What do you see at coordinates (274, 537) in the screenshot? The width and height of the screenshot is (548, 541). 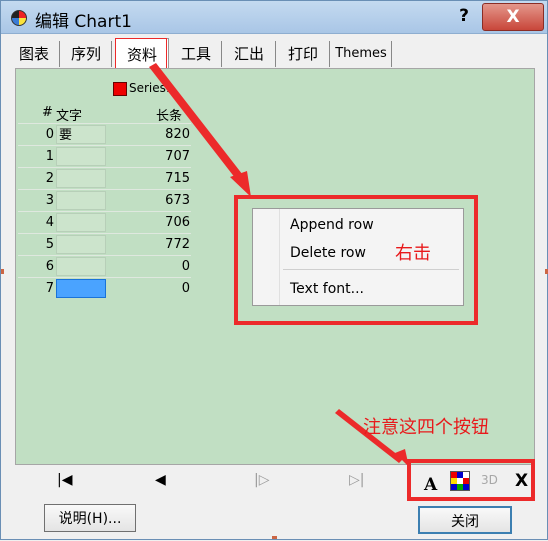 I see `bottom-resize-grip` at bounding box center [274, 537].